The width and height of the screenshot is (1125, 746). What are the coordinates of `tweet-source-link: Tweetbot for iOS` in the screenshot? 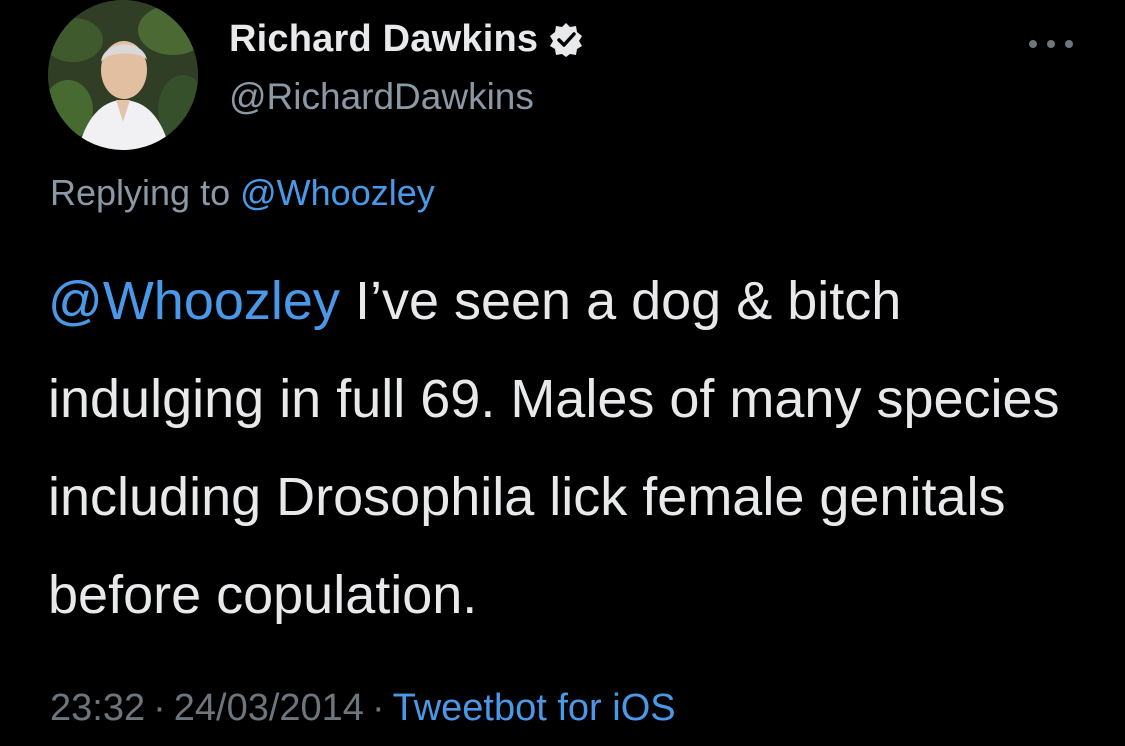 It's located at (534, 708).